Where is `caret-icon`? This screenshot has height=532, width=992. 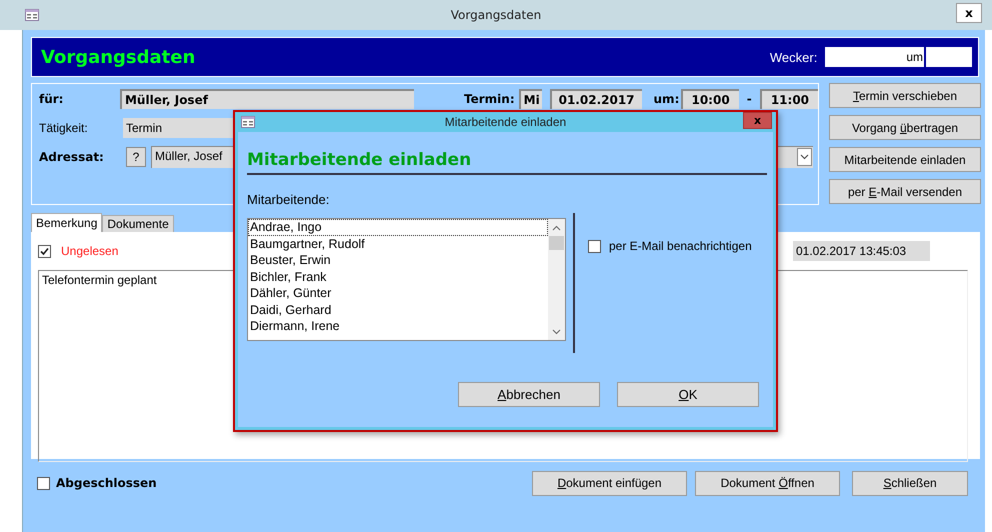 caret-icon is located at coordinates (804, 157).